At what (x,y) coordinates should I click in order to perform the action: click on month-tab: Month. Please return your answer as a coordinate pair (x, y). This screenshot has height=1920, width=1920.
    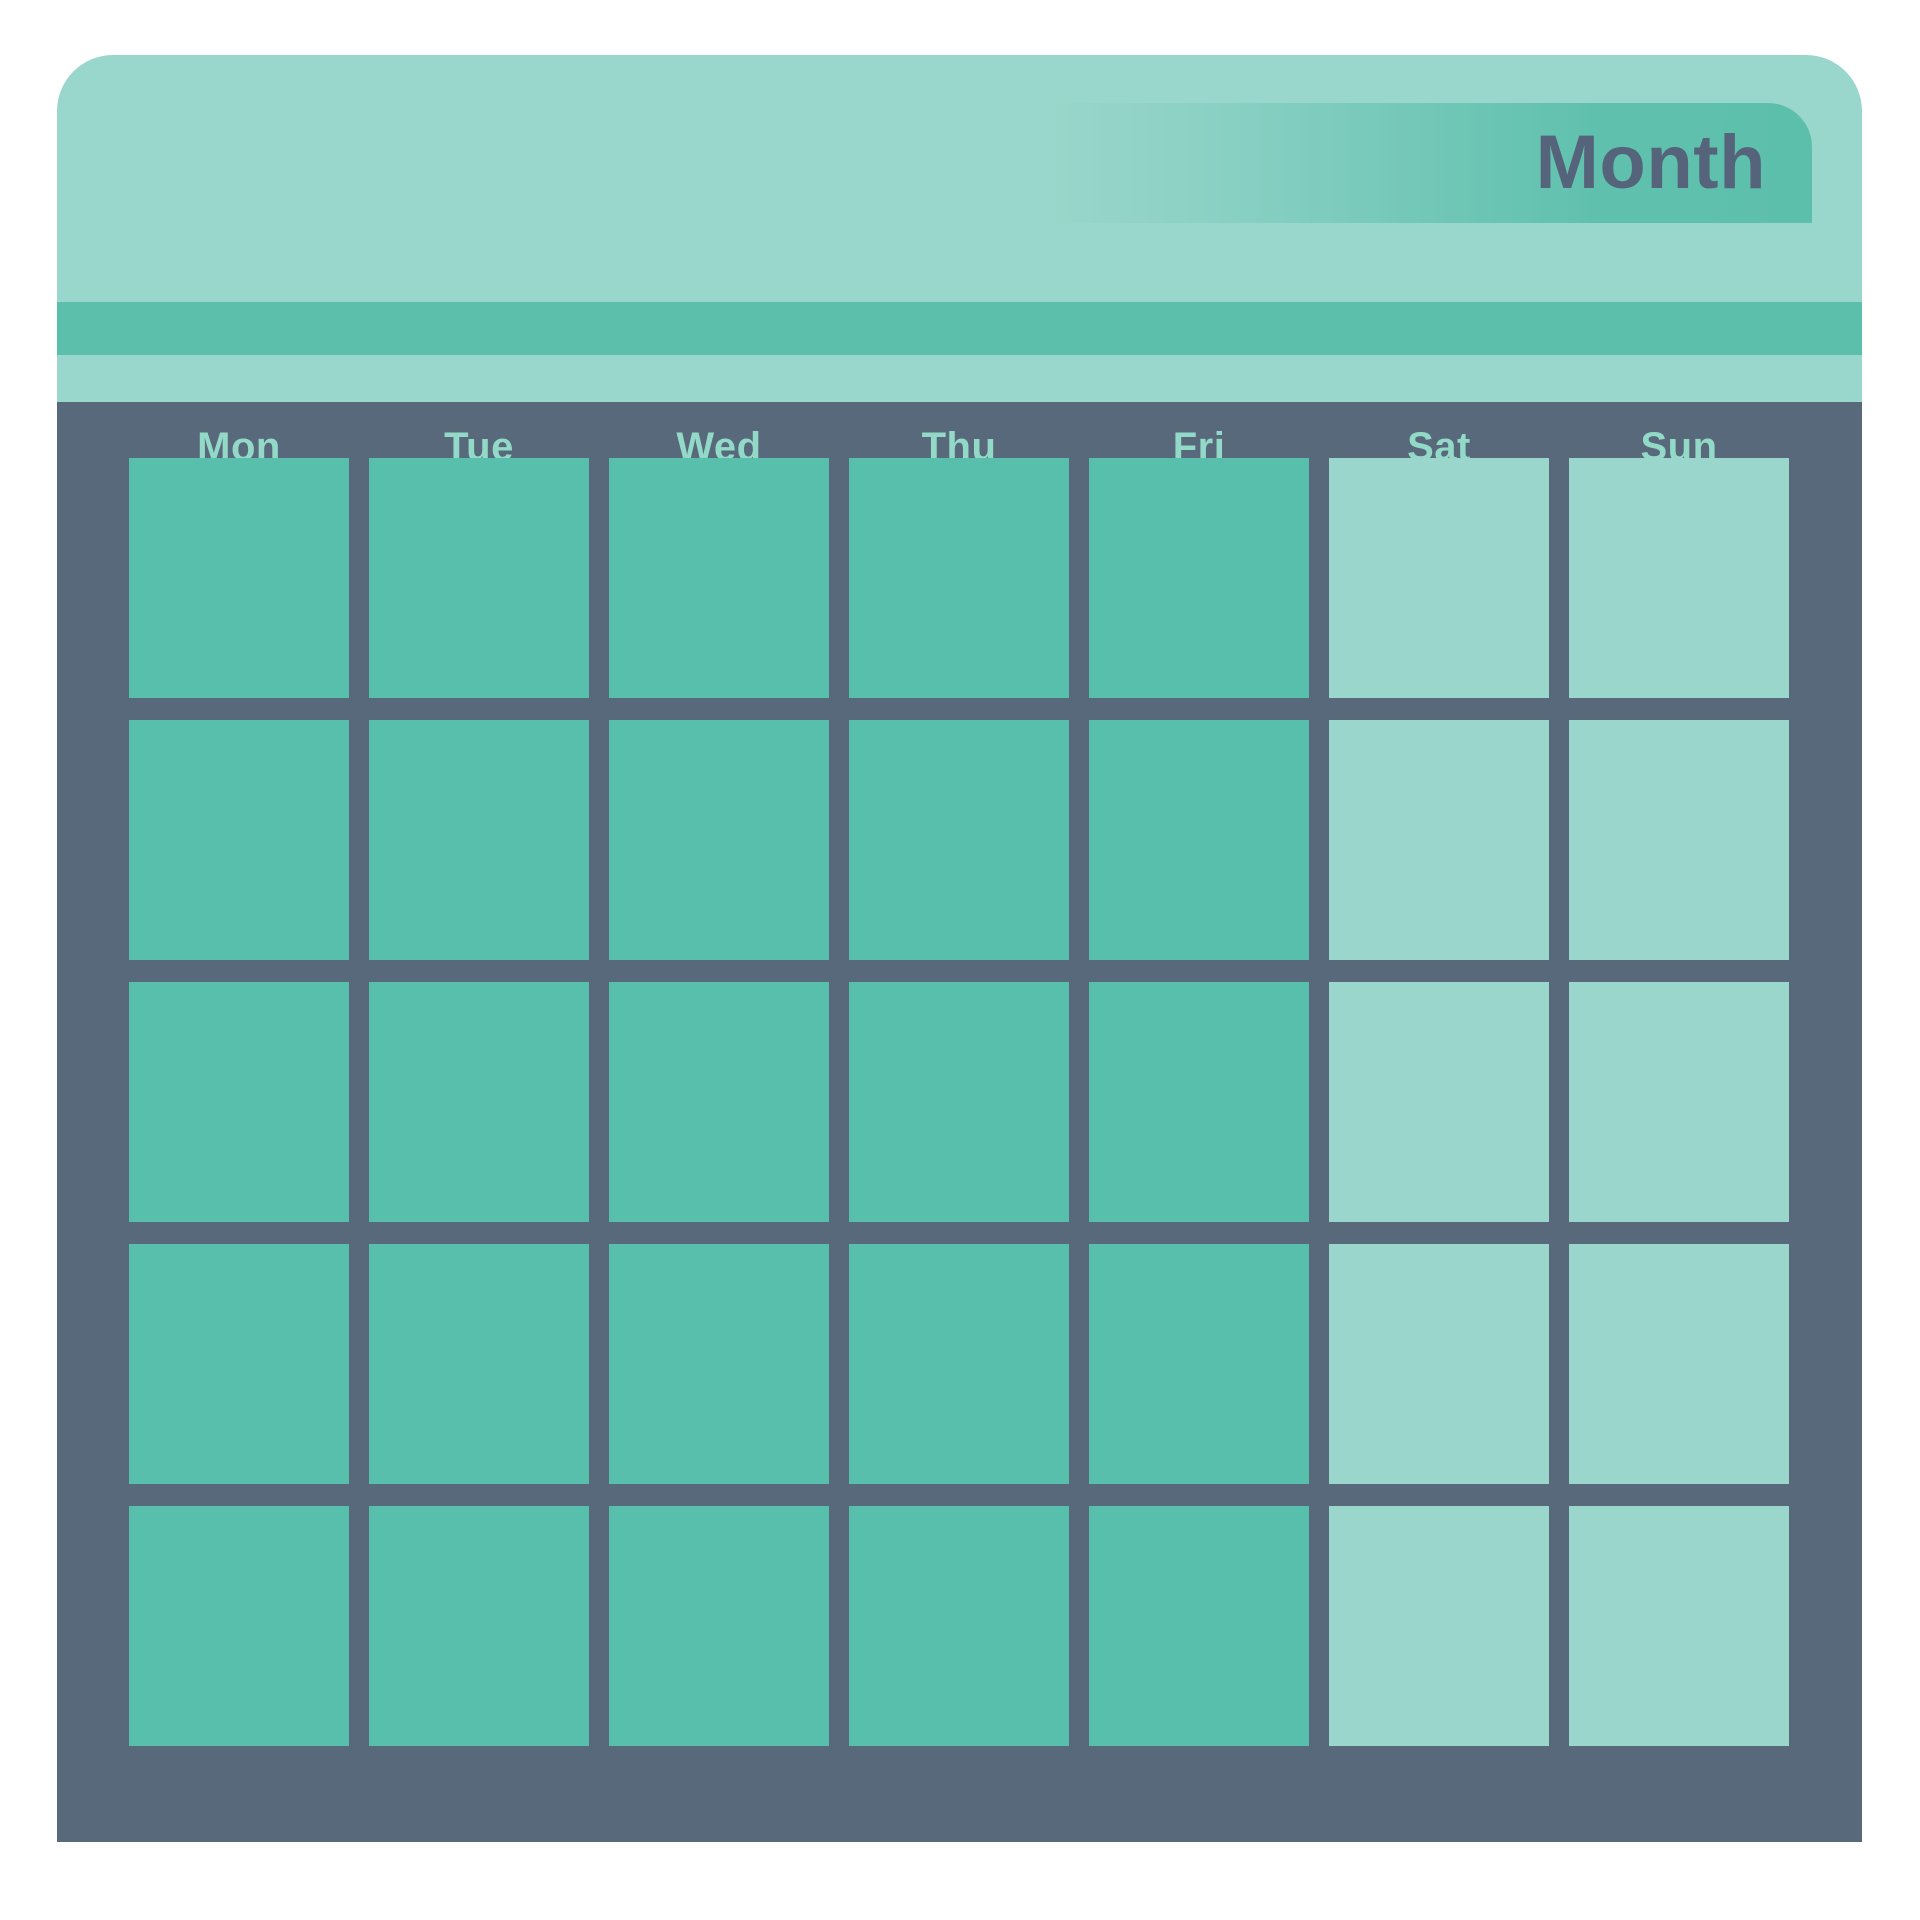
    Looking at the image, I should click on (1432, 163).